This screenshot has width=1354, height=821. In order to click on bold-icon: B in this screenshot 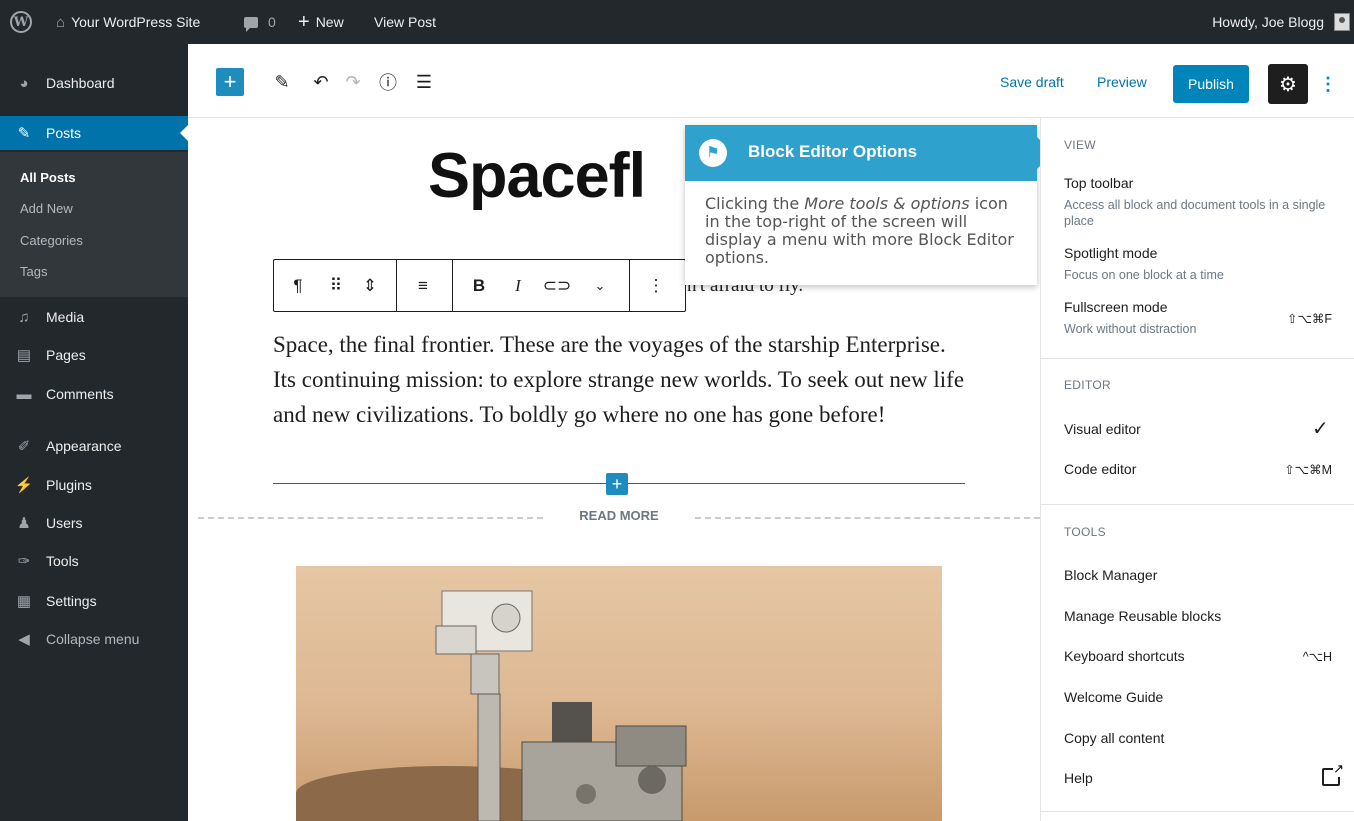, I will do `click(479, 285)`.